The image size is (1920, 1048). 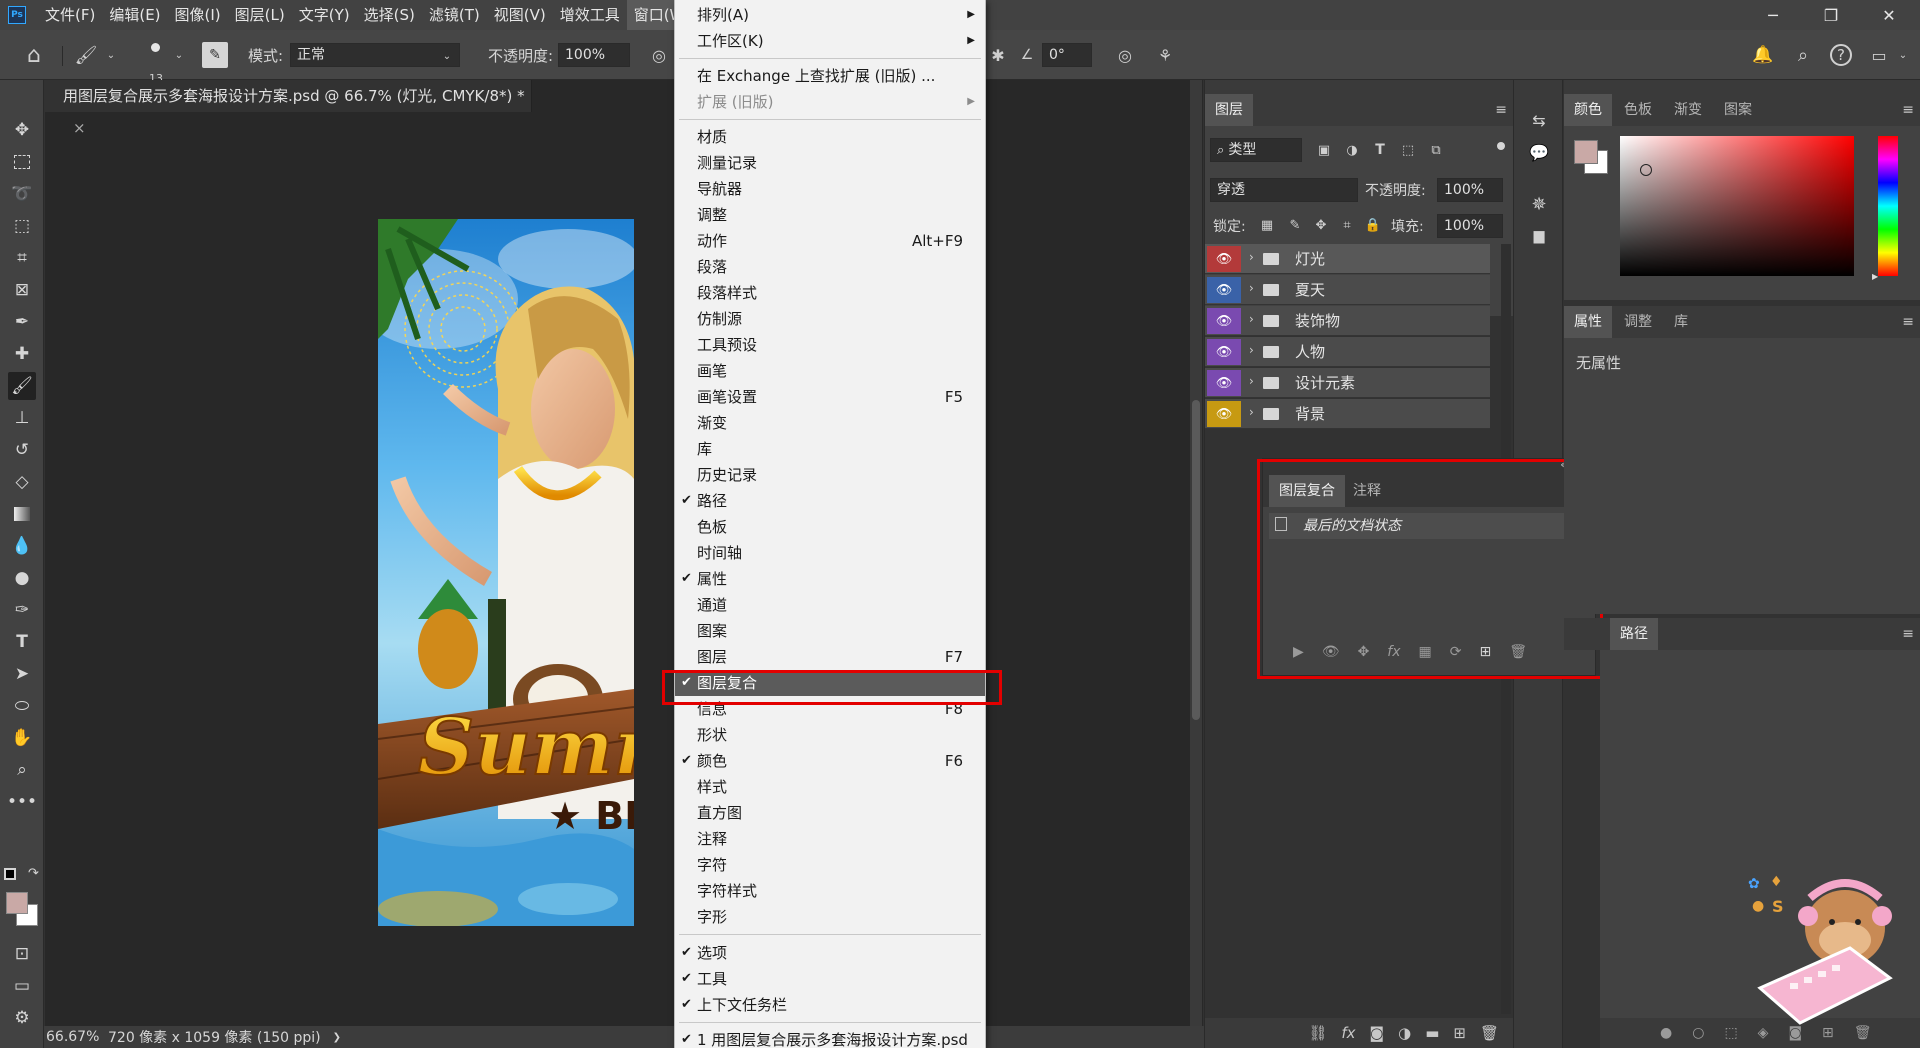 What do you see at coordinates (830, 371) in the screenshot?
I see `window-menu-item-13: 画笔` at bounding box center [830, 371].